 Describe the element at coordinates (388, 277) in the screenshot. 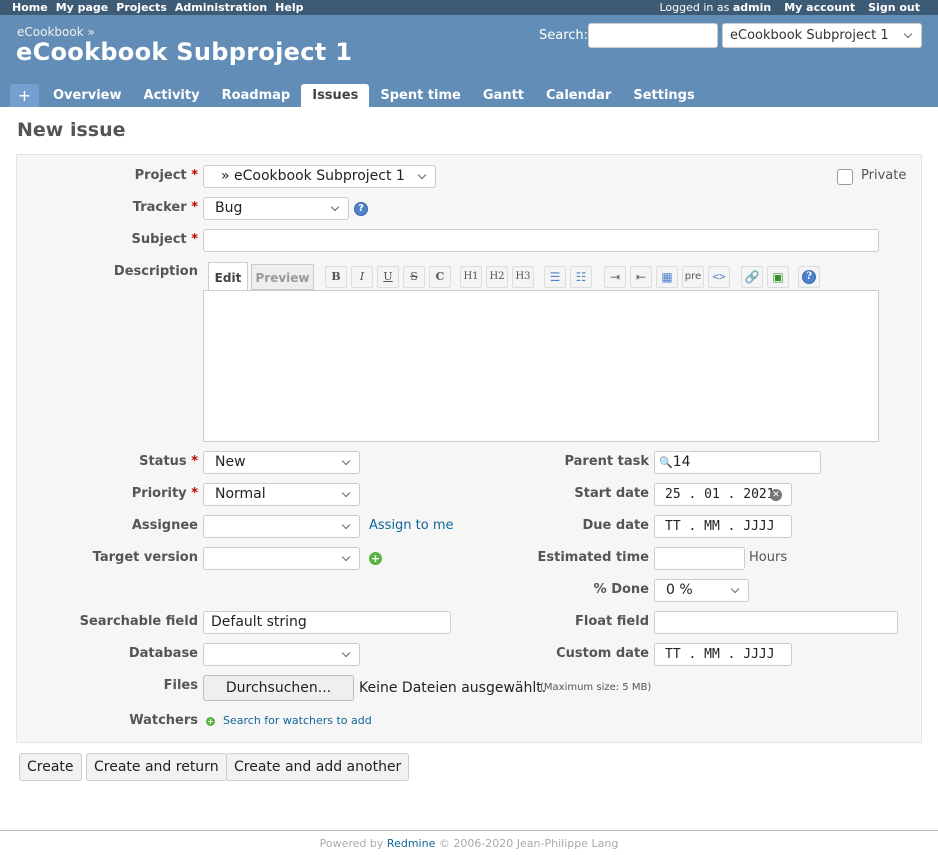

I see `underline-icon: U` at that location.